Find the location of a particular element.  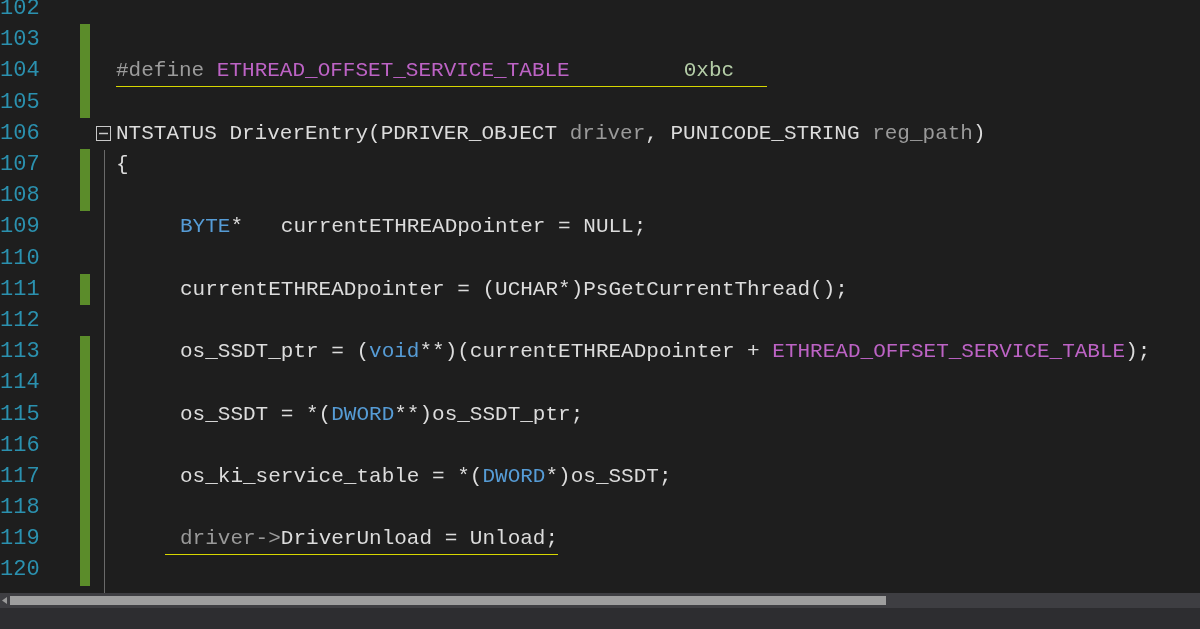

line-number: 114 is located at coordinates (20, 383).